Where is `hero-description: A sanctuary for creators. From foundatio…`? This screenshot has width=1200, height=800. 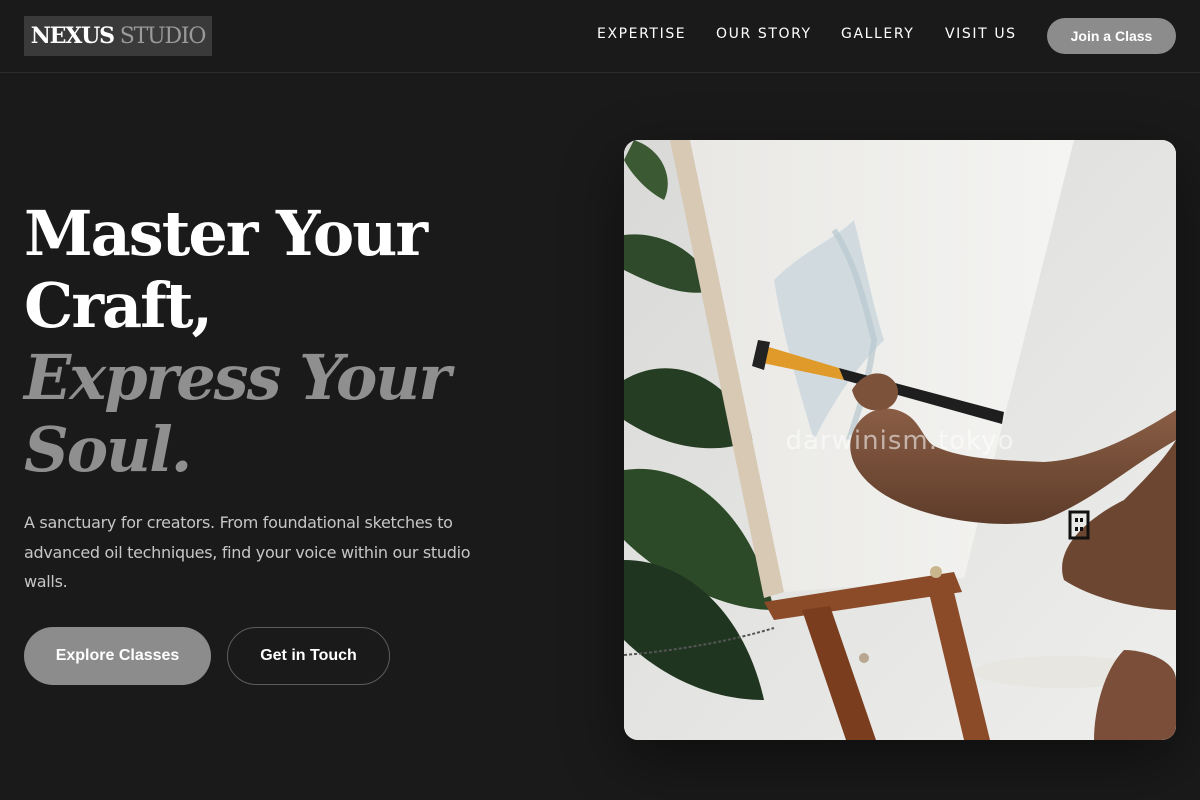
hero-description: A sanctuary for creators. From foundatio… is located at coordinates (247, 552).